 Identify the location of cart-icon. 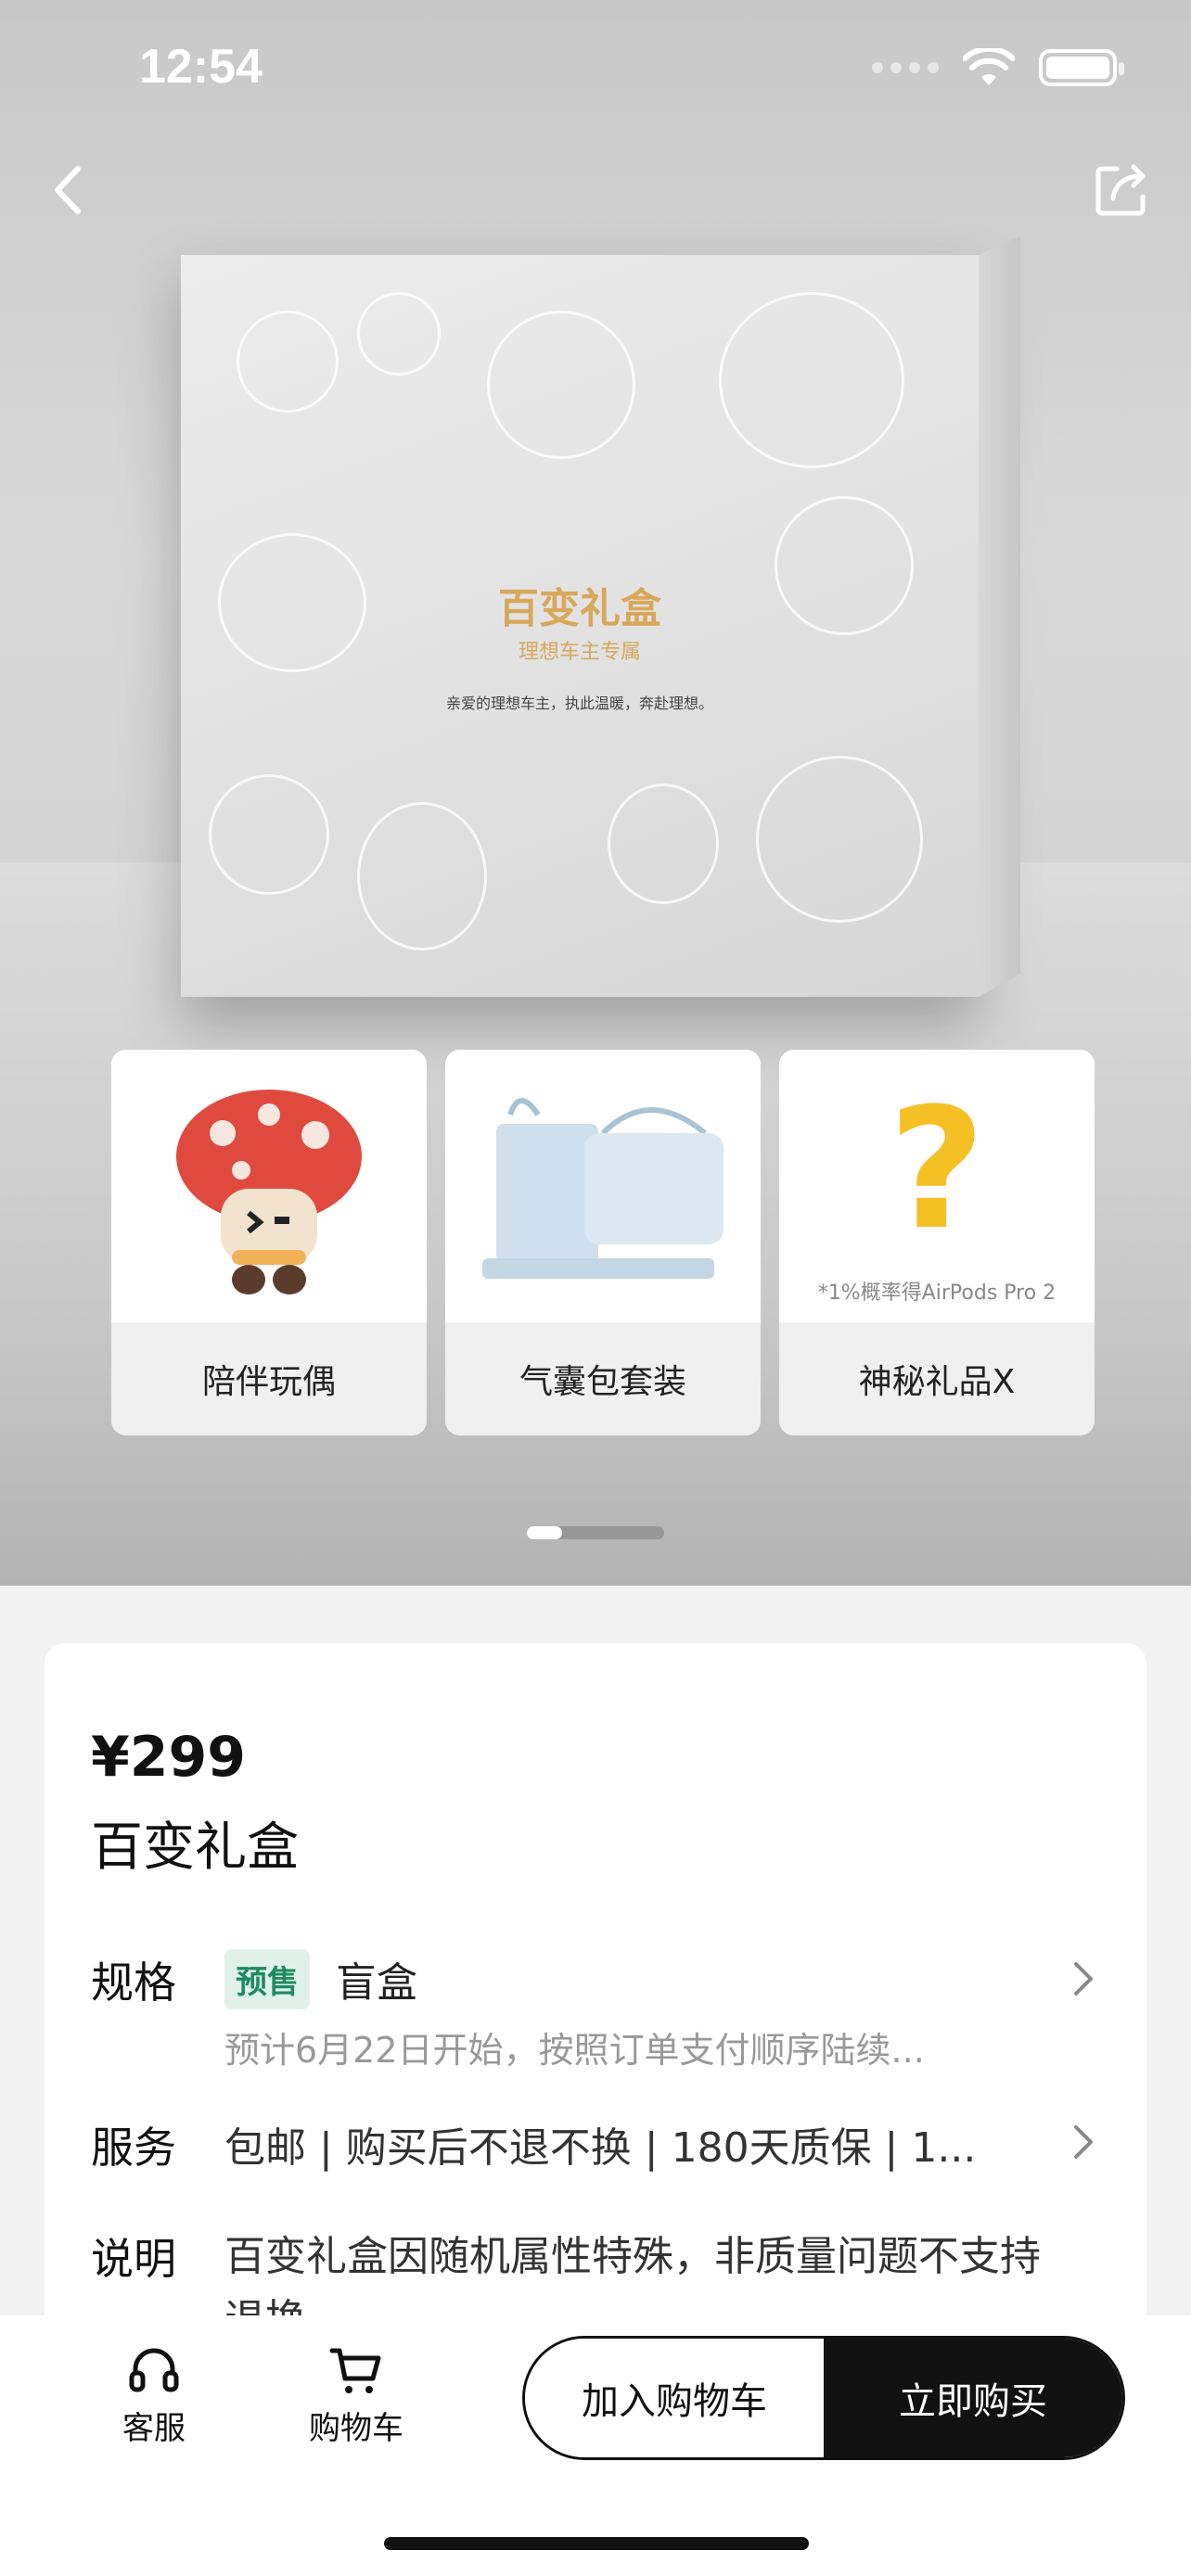
(355, 2370).